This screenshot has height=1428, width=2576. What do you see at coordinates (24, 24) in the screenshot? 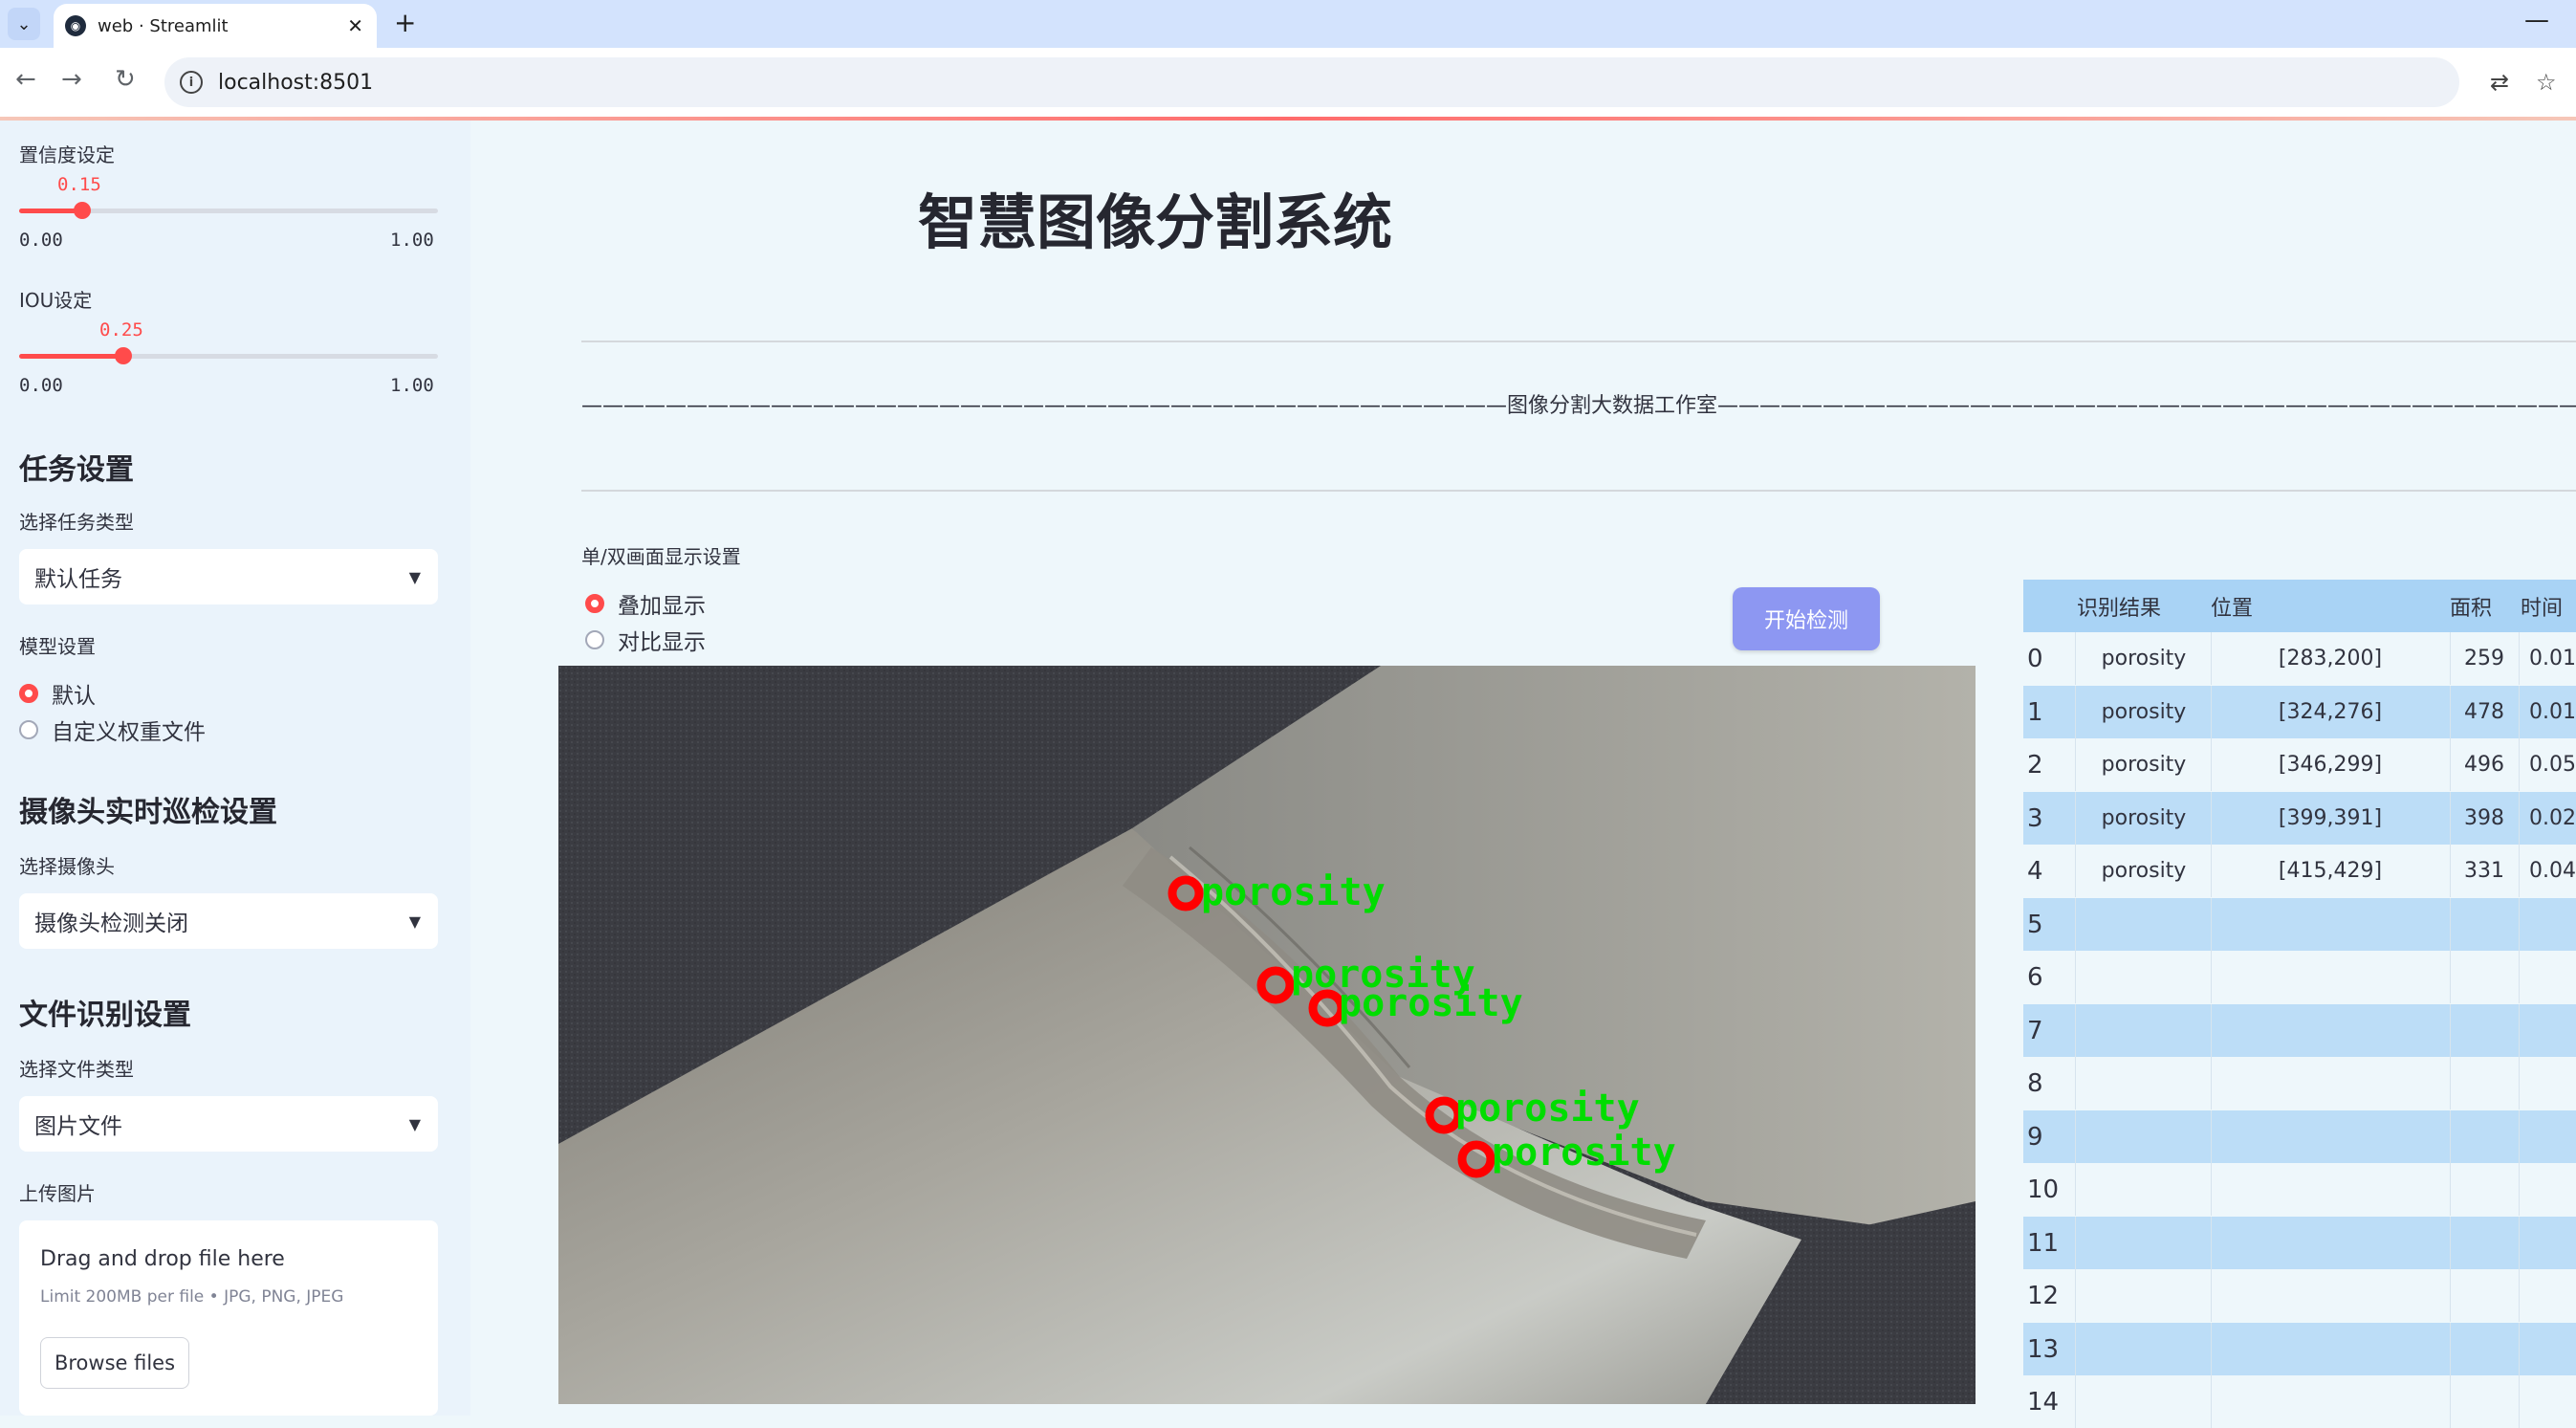
I see `tab-search-icon: ⌄` at bounding box center [24, 24].